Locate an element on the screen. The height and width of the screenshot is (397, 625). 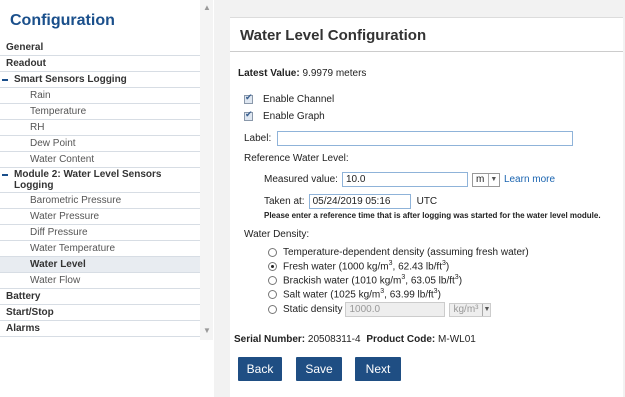
sidebar-item-label: Battery is located at coordinates (23, 296).